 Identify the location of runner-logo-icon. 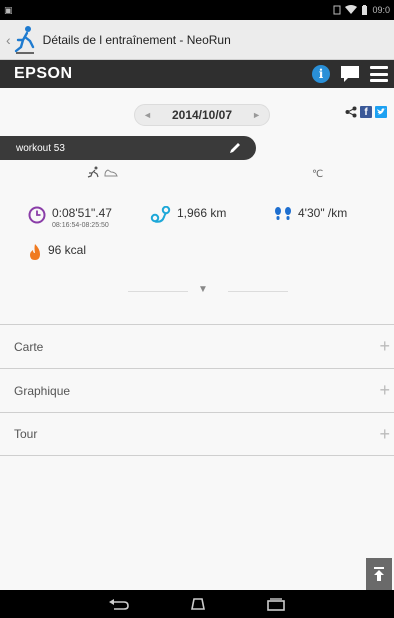
(25, 40).